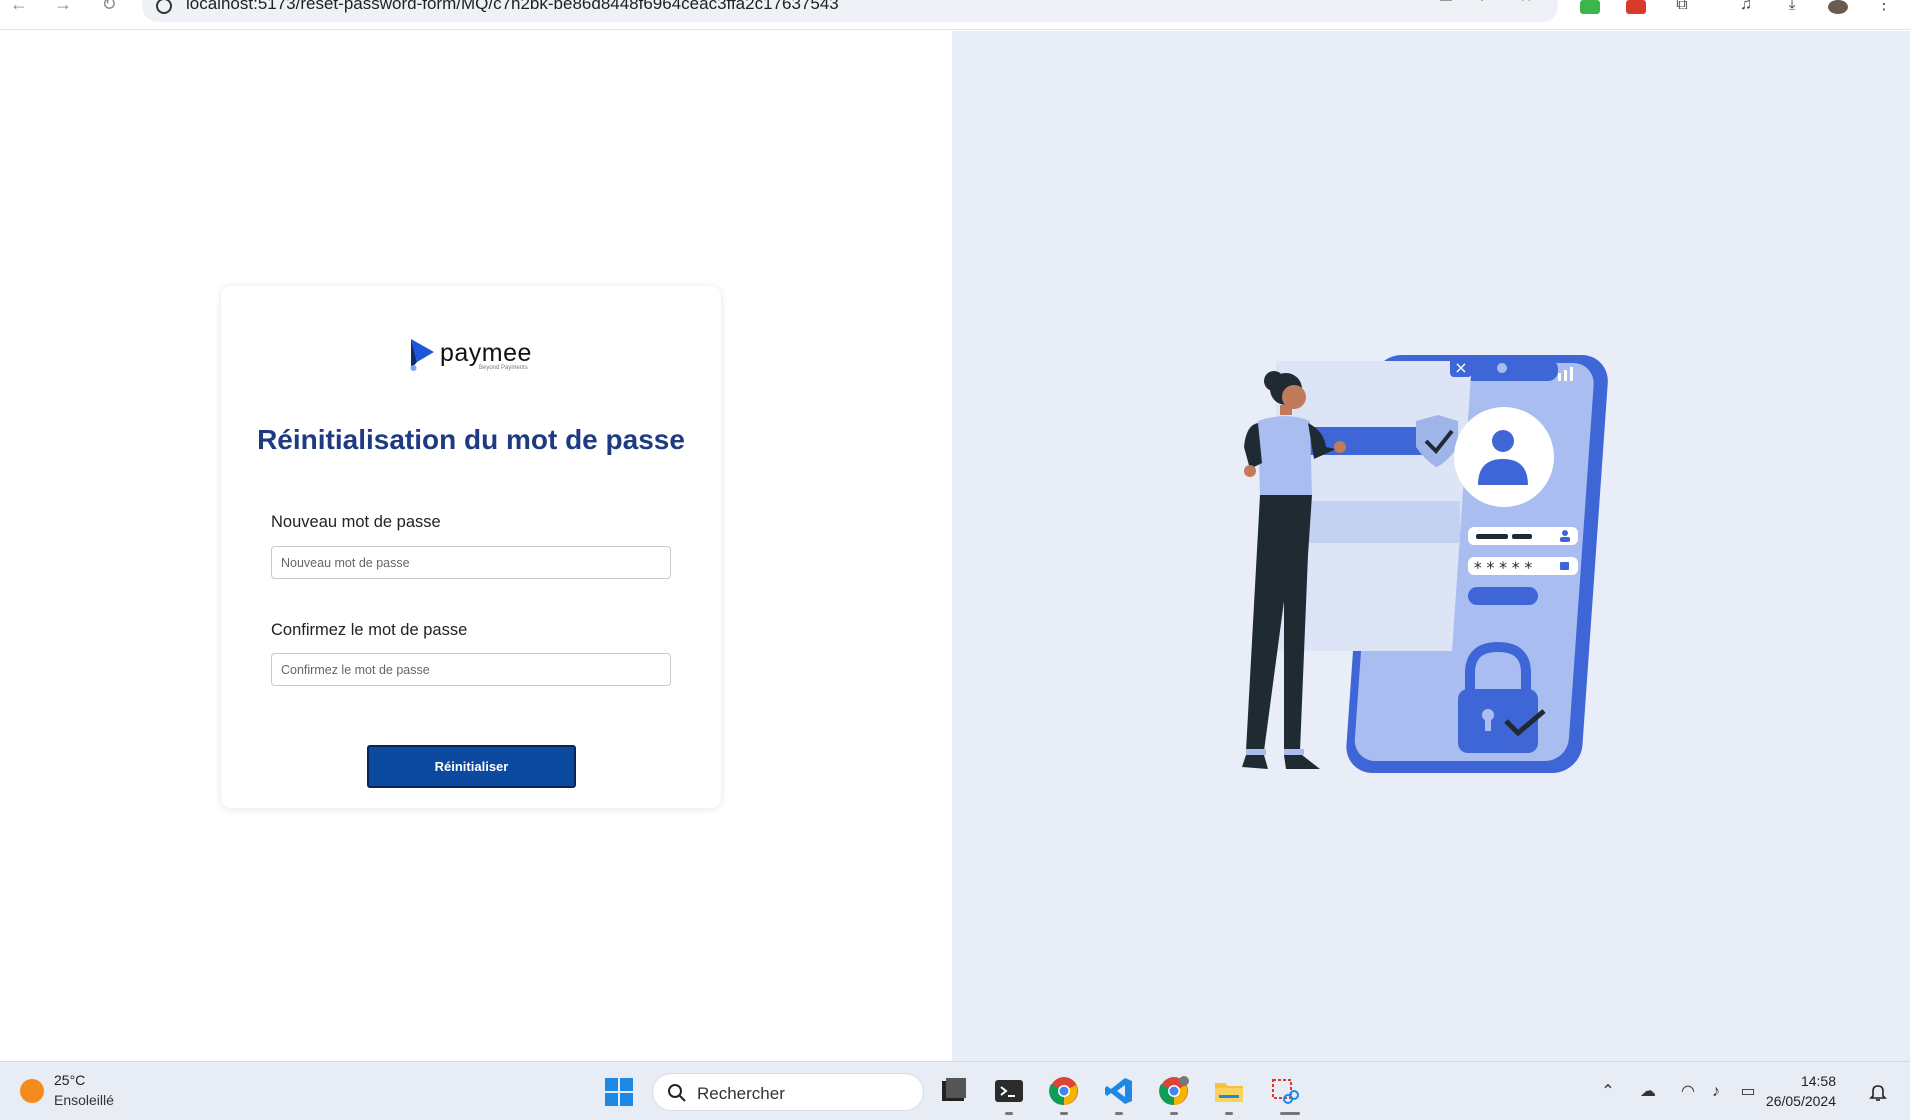  I want to click on search-icon, so click(677, 1093).